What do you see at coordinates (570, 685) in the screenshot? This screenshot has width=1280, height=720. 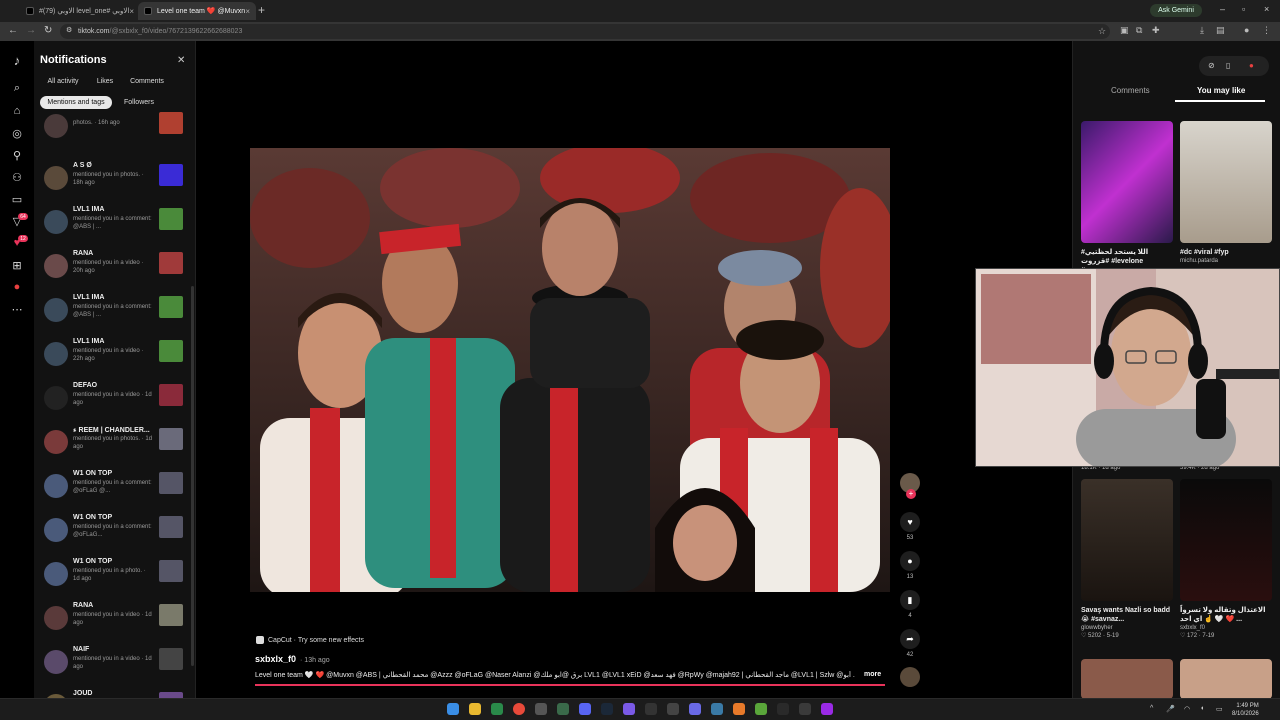 I see `video-progress-bar` at bounding box center [570, 685].